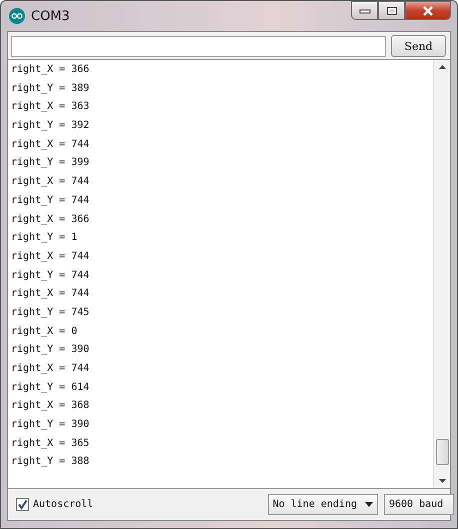 Image resolution: width=458 pixels, height=529 pixels. What do you see at coordinates (50, 462) in the screenshot?
I see `output-line: right_Y = 388` at bounding box center [50, 462].